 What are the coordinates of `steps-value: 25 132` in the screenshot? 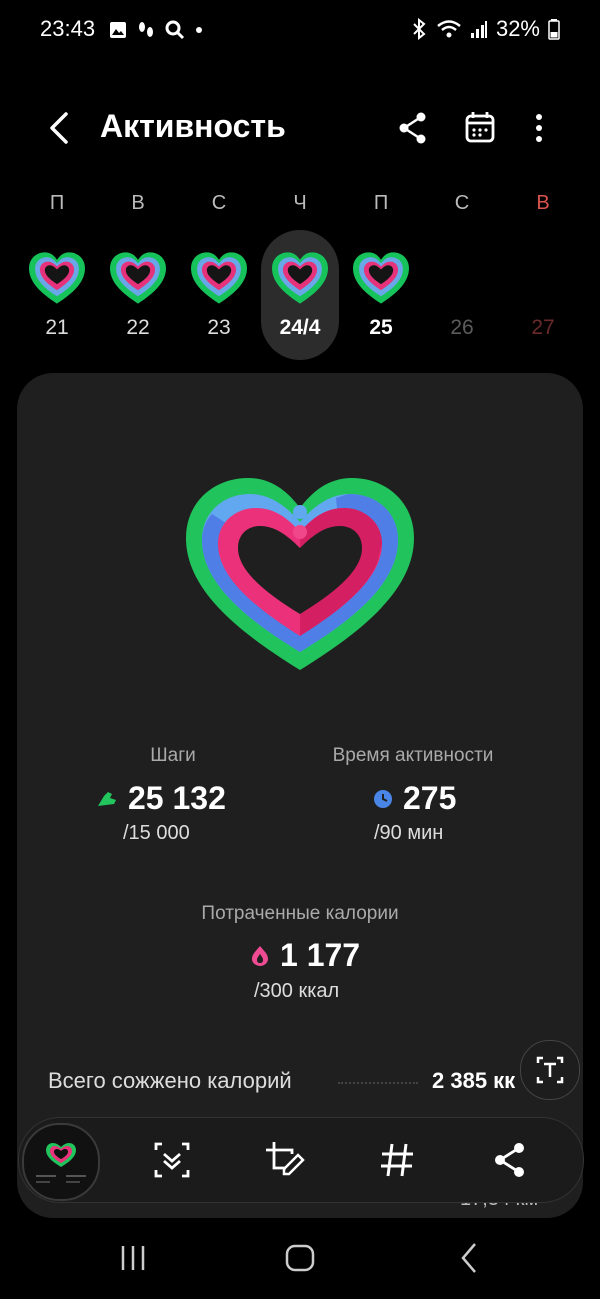 It's located at (177, 798).